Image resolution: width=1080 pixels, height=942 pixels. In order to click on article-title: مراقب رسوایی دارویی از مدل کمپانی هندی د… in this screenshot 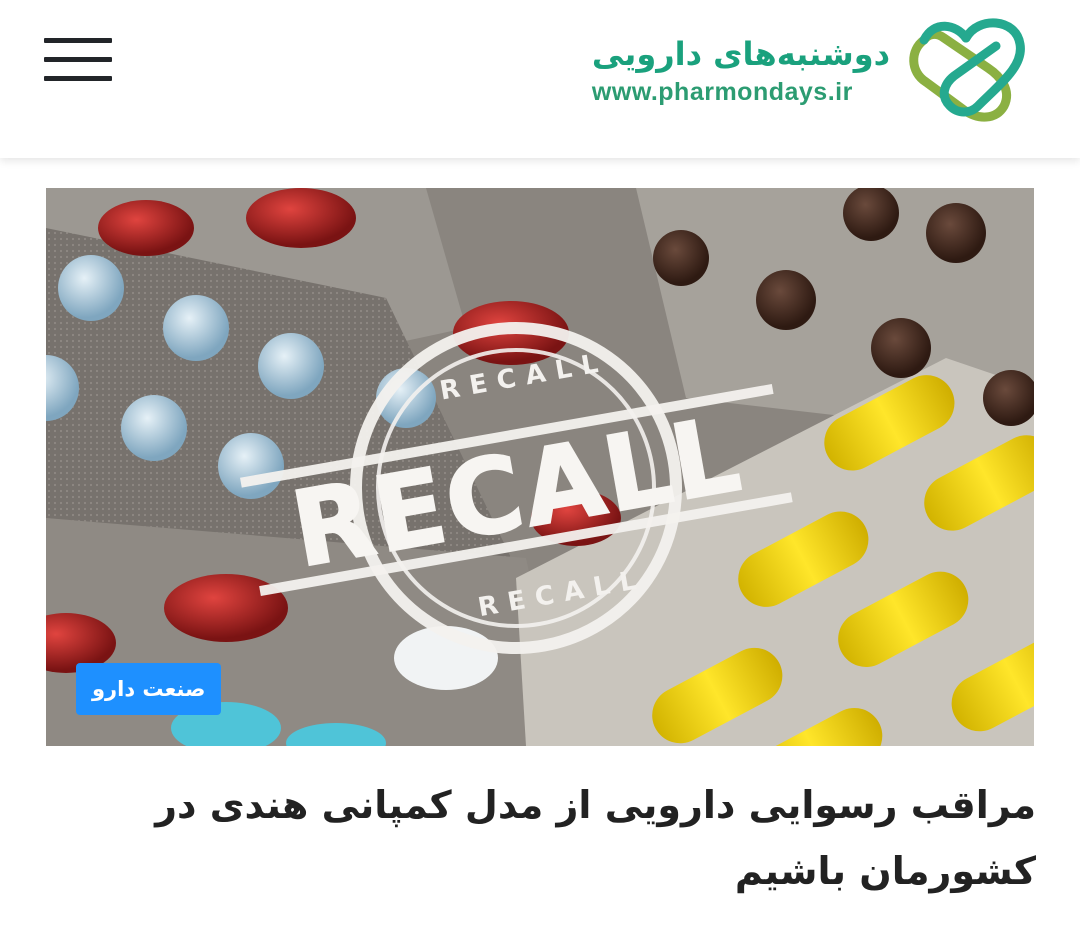, I will do `click(563, 838)`.